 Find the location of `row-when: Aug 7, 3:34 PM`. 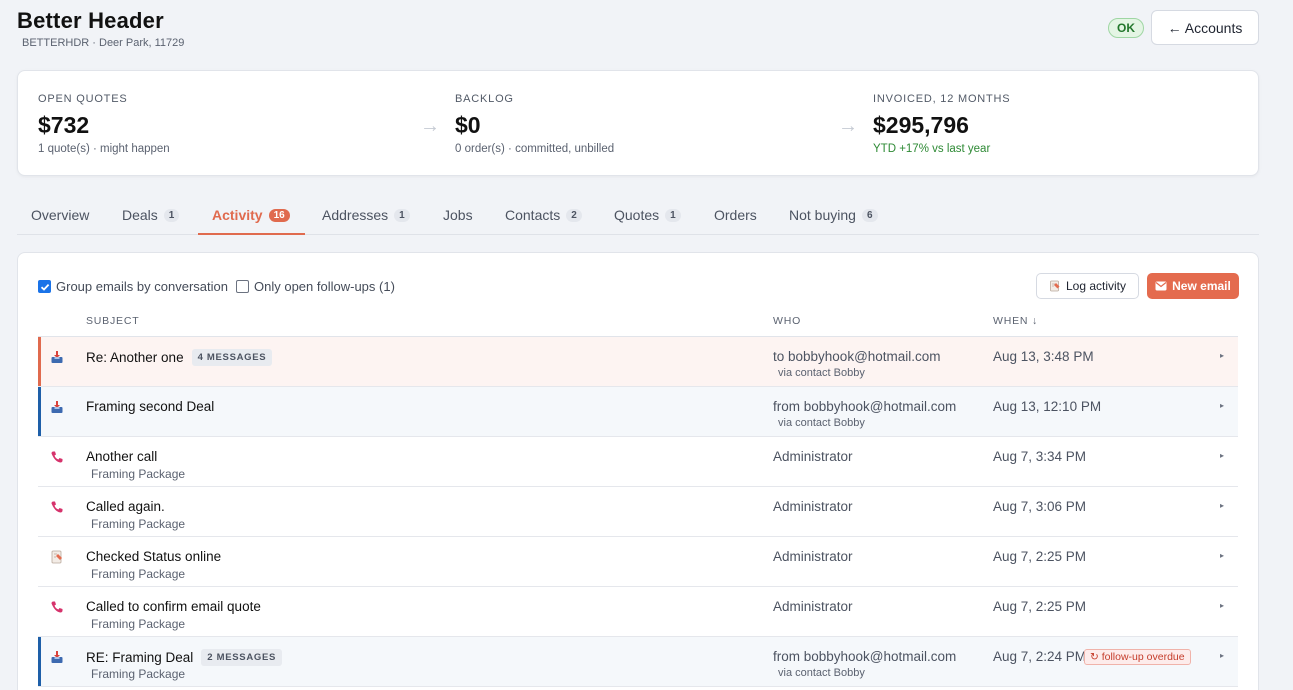

row-when: Aug 7, 3:34 PM is located at coordinates (1040, 456).